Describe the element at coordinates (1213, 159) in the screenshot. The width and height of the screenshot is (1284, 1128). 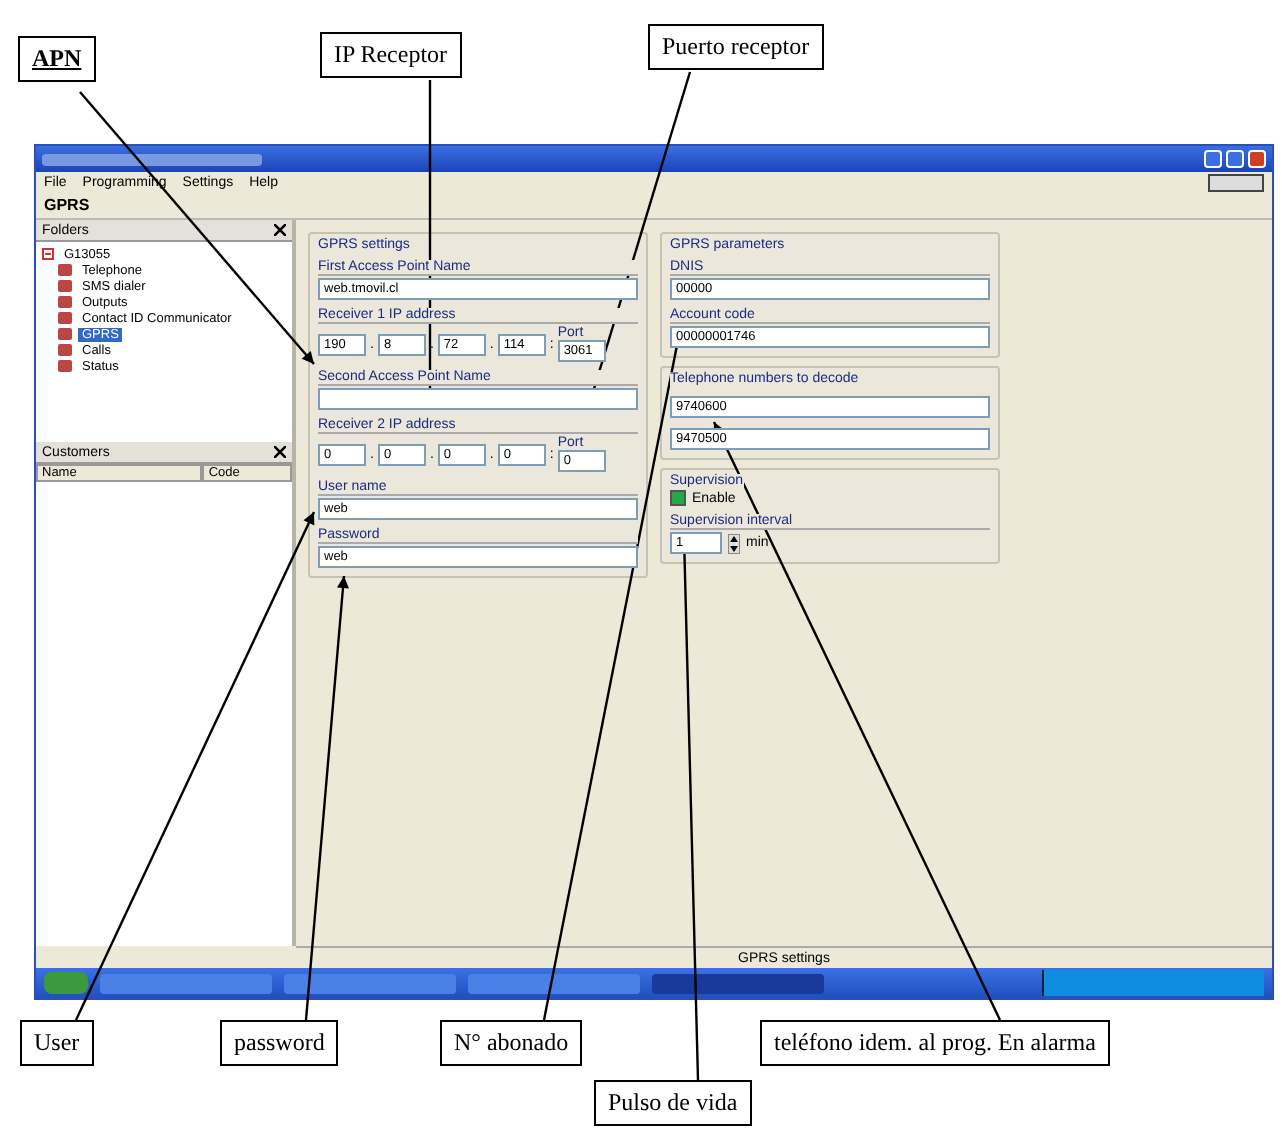
I see `minimize-button` at that location.